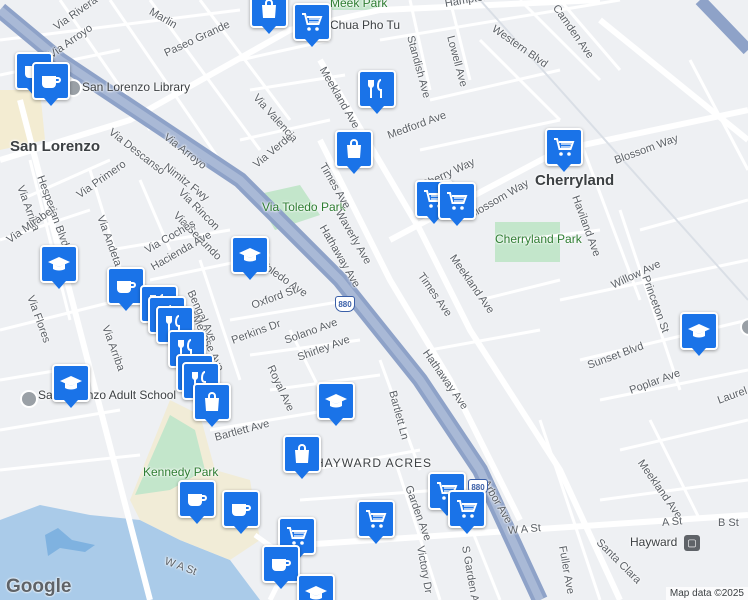  I want to click on map-attribution: Map data ©2025, so click(706, 593).